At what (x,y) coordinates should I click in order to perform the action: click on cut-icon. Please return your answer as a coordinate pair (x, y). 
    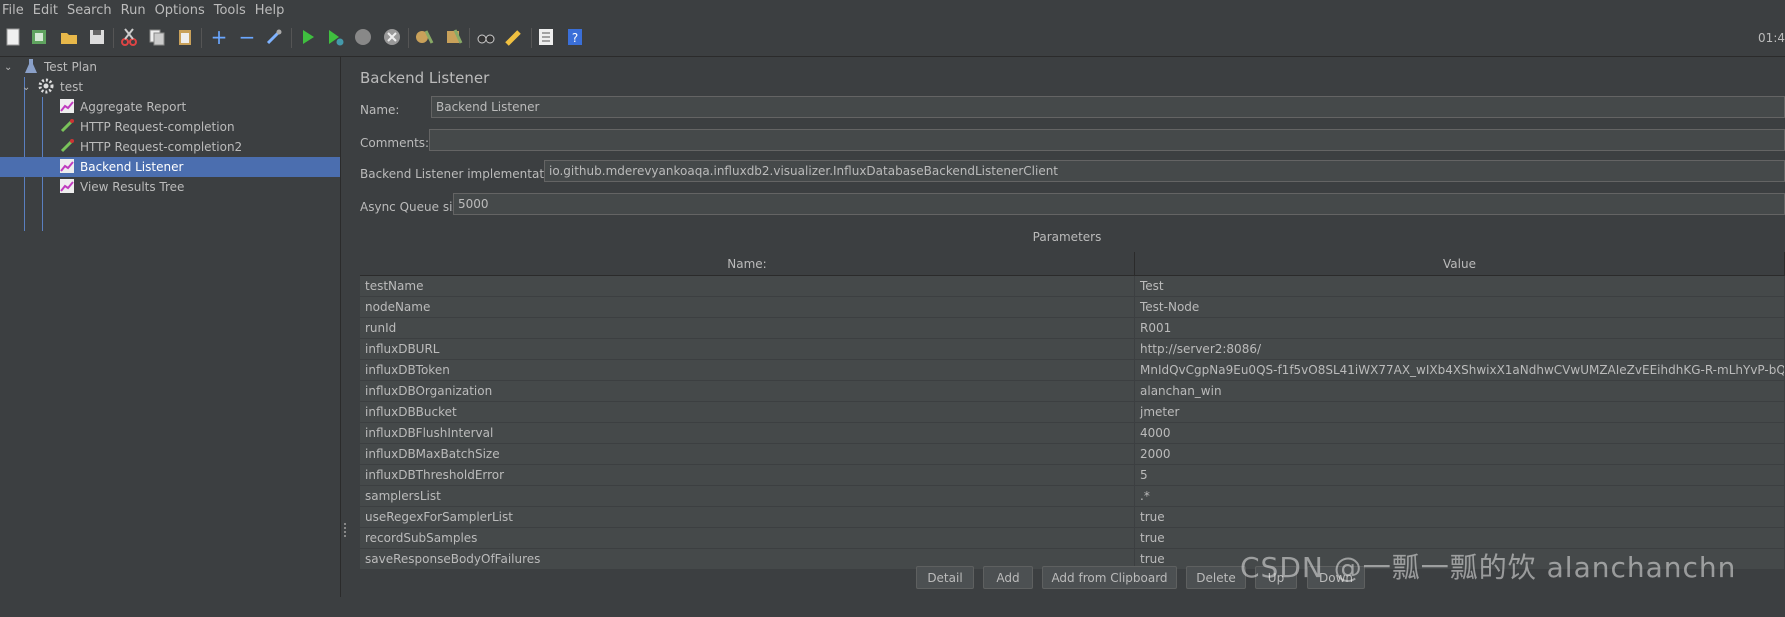
    Looking at the image, I should click on (129, 37).